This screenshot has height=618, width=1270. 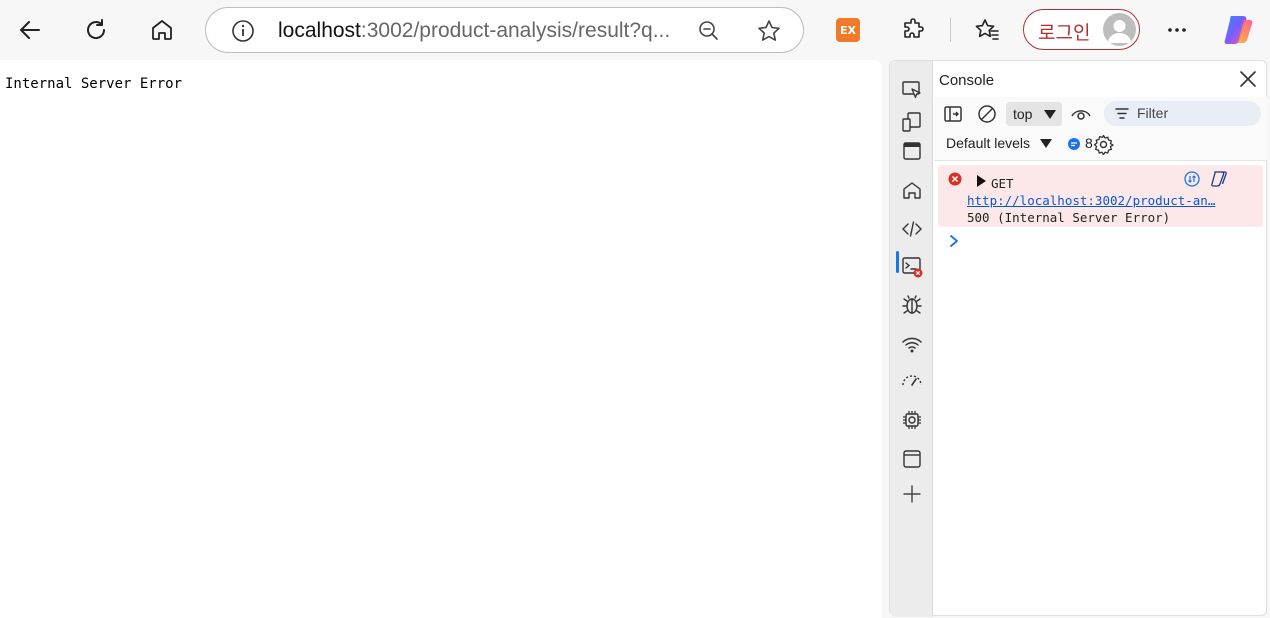 I want to click on info-icon, so click(x=243, y=31).